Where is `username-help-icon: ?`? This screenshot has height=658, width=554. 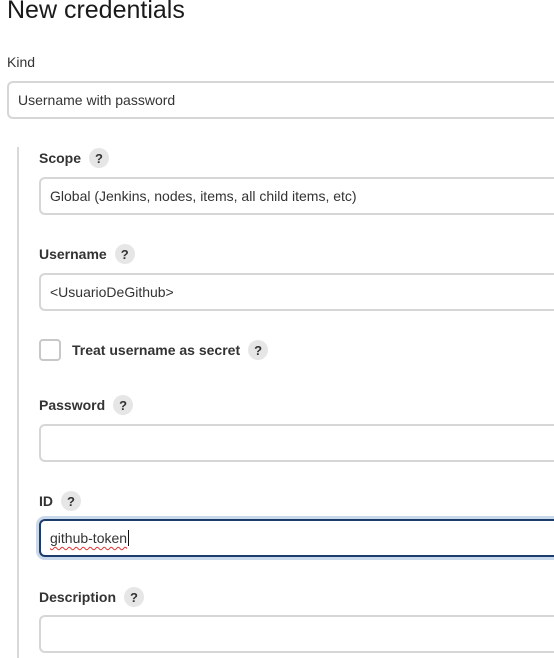 username-help-icon: ? is located at coordinates (124, 254).